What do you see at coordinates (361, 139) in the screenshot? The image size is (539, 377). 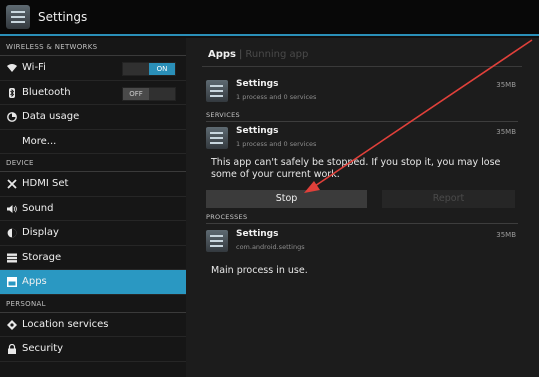 I see `service-row: Settings 1 process and 0 services 35MB` at bounding box center [361, 139].